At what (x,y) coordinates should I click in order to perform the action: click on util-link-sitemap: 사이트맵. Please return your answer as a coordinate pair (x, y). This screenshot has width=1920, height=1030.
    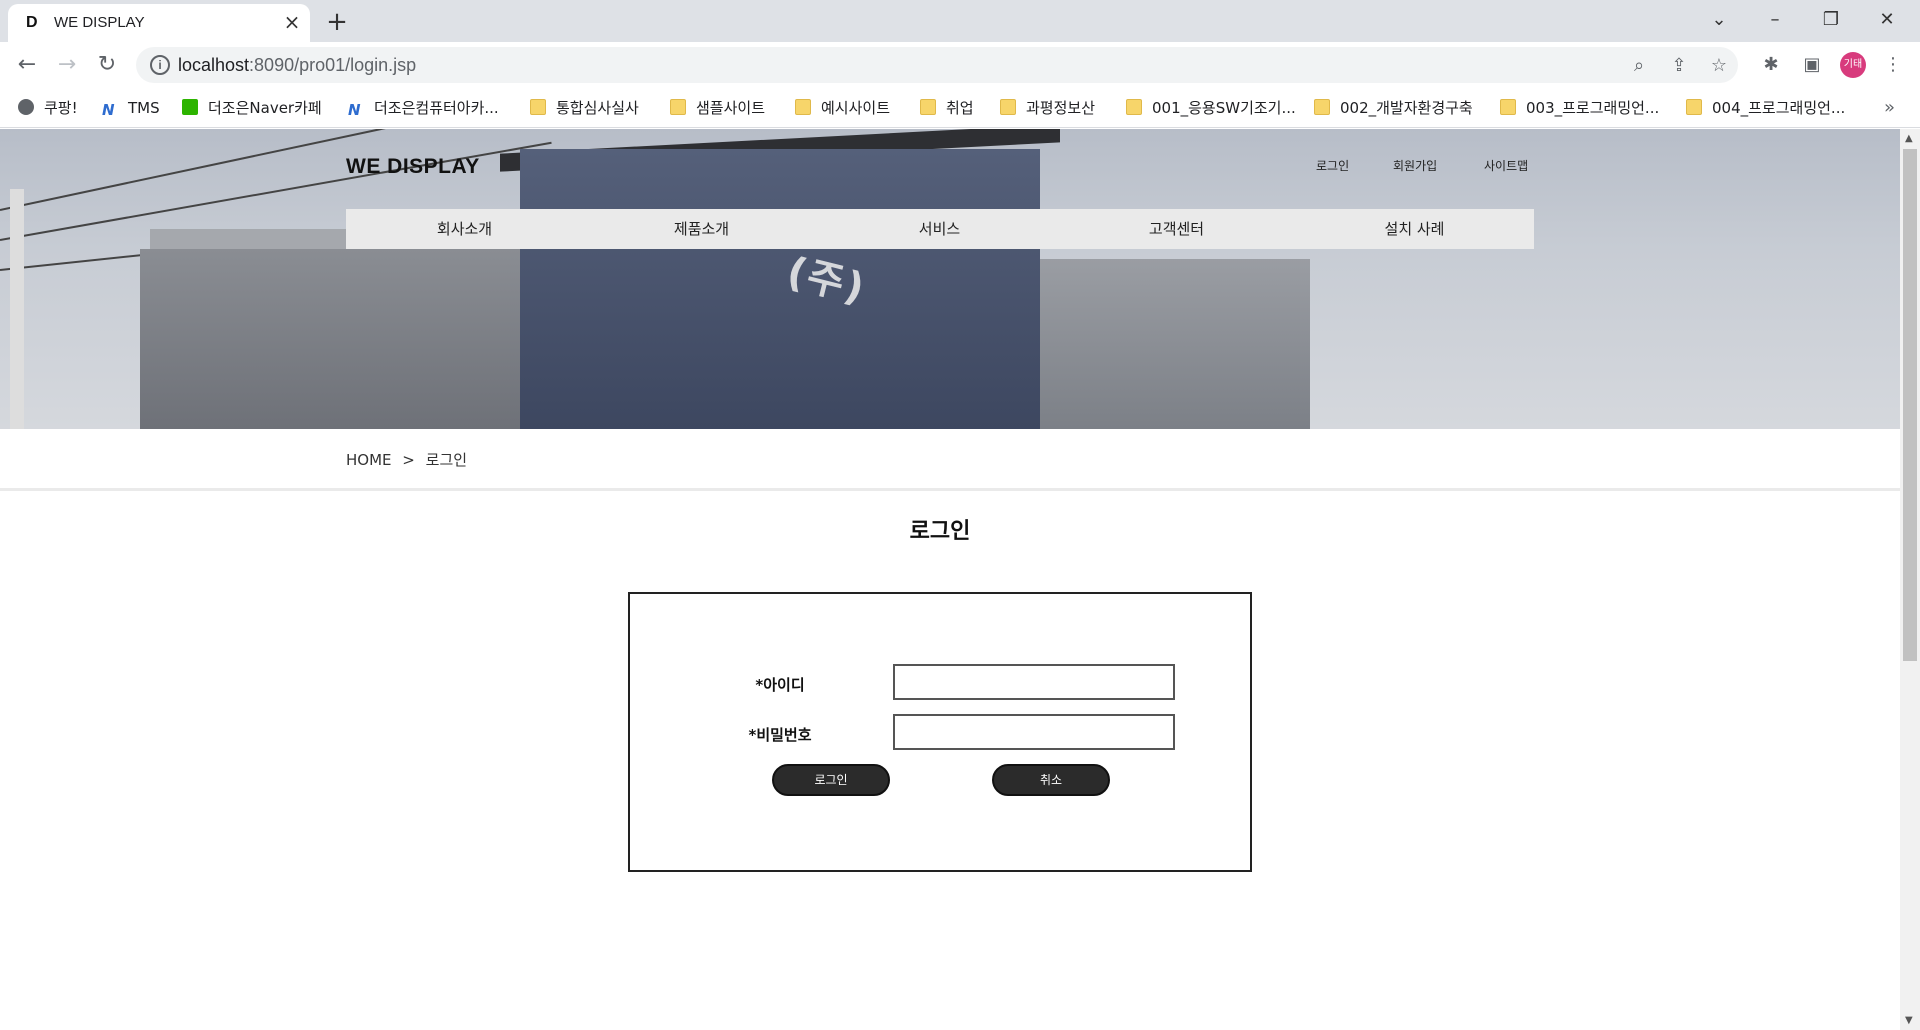
    Looking at the image, I should click on (1506, 165).